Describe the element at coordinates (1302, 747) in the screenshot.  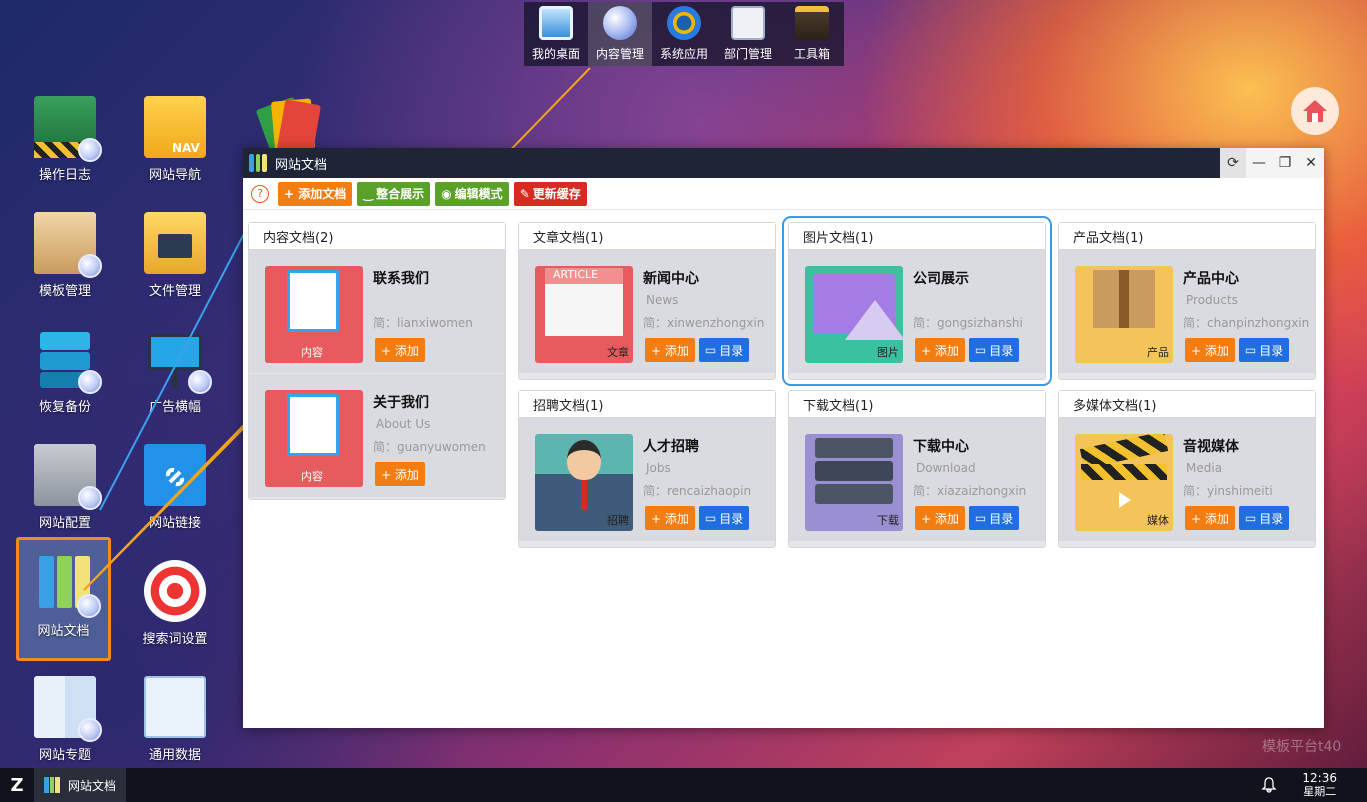
I see `watermark: 模板平台t40` at that location.